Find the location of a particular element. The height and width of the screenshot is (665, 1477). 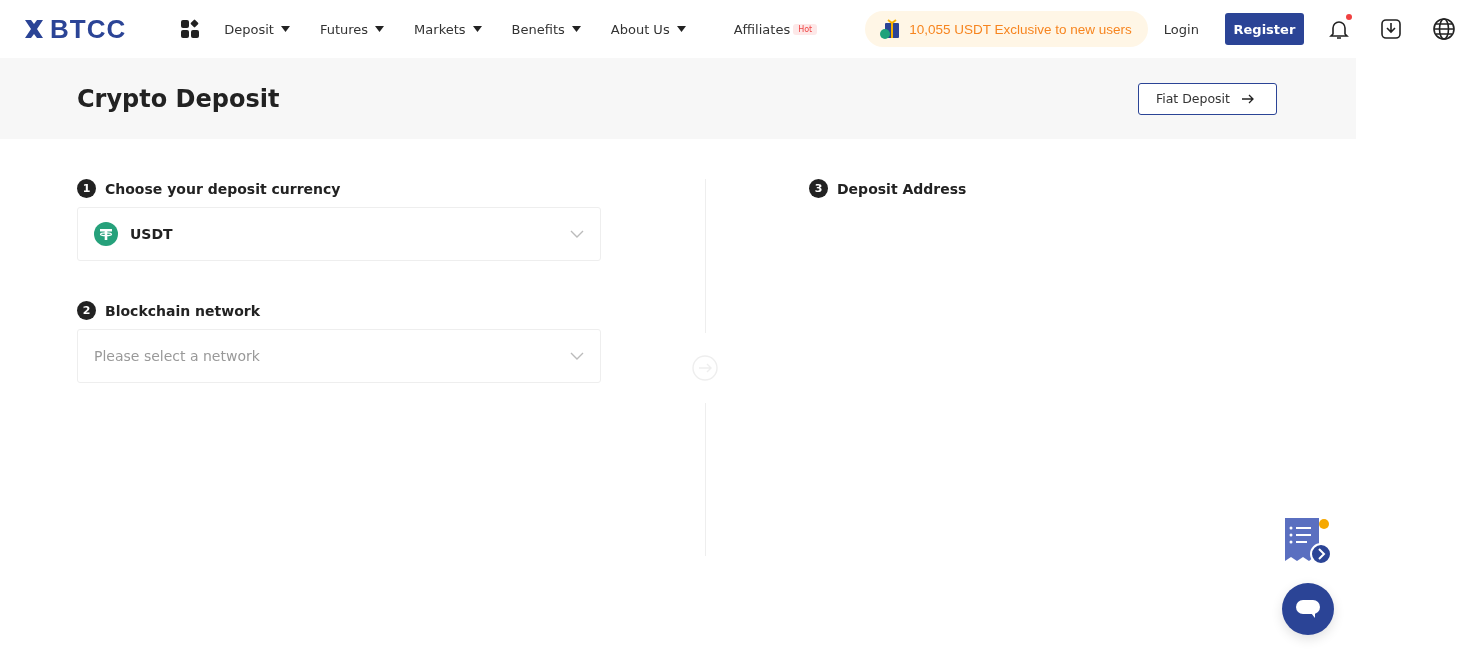

step-number: 3 is located at coordinates (818, 188).